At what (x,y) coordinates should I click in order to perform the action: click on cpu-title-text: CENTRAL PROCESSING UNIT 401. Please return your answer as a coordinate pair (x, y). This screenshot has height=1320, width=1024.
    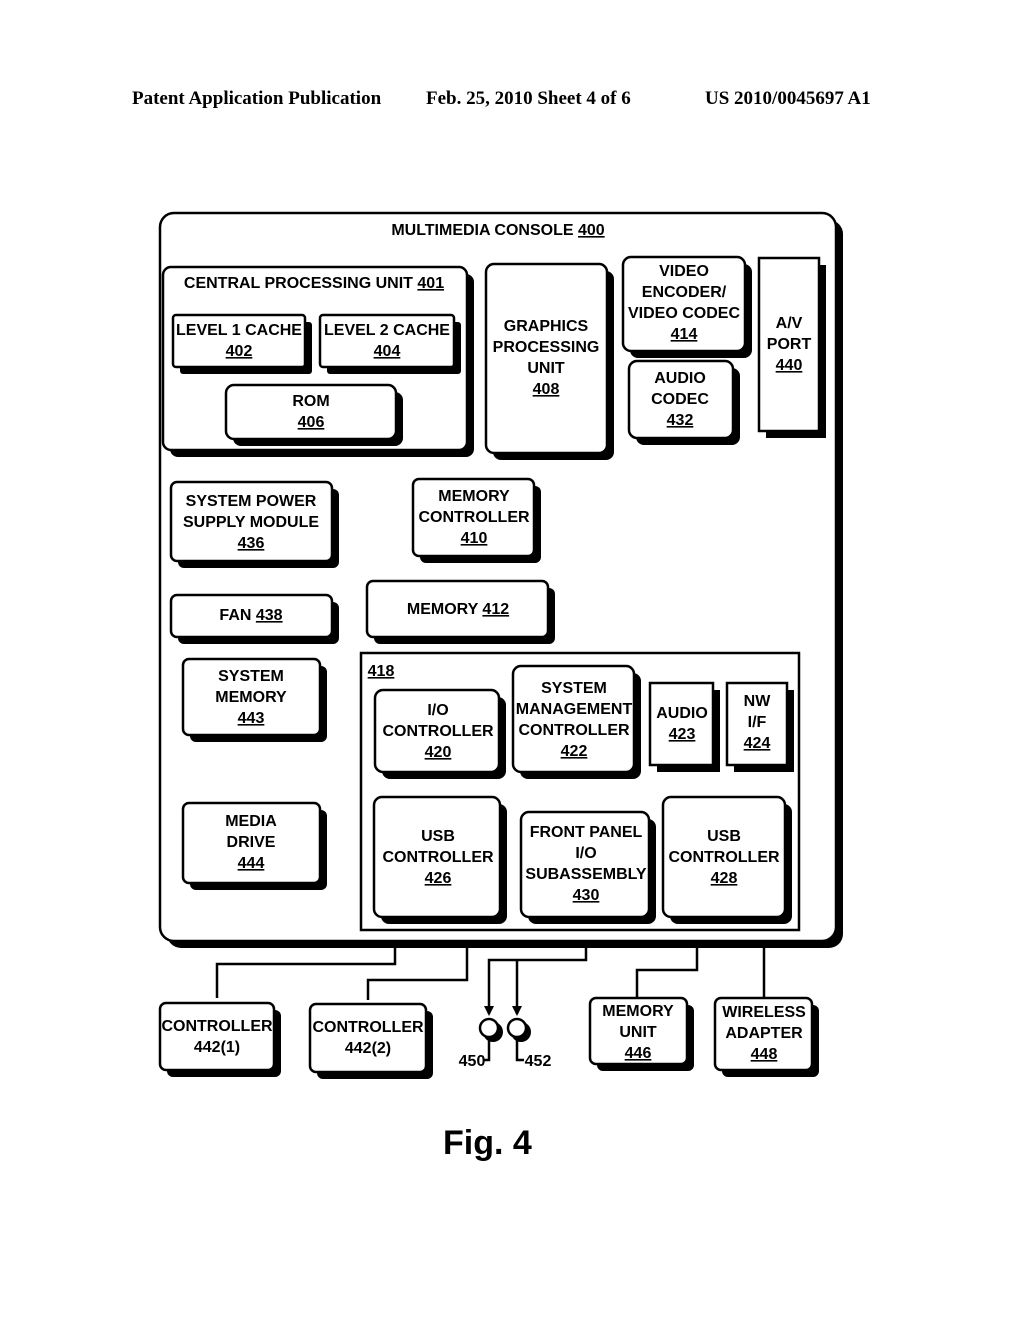
    Looking at the image, I should click on (314, 283).